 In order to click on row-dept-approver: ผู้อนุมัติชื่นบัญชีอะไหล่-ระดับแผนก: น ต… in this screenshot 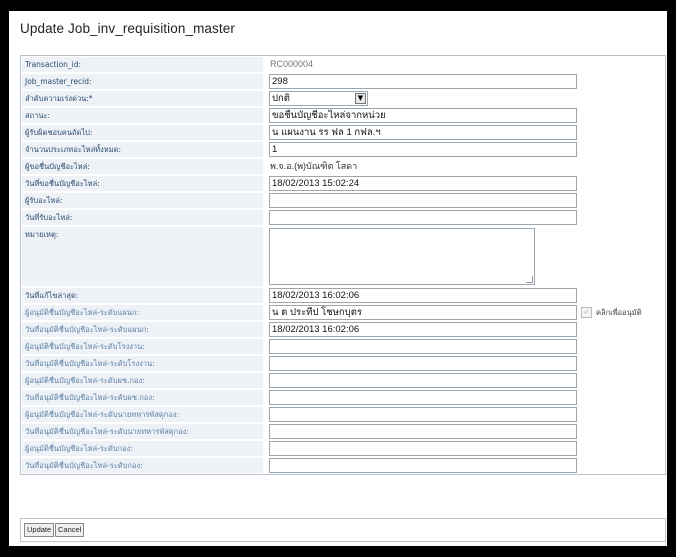, I will do `click(343, 312)`.